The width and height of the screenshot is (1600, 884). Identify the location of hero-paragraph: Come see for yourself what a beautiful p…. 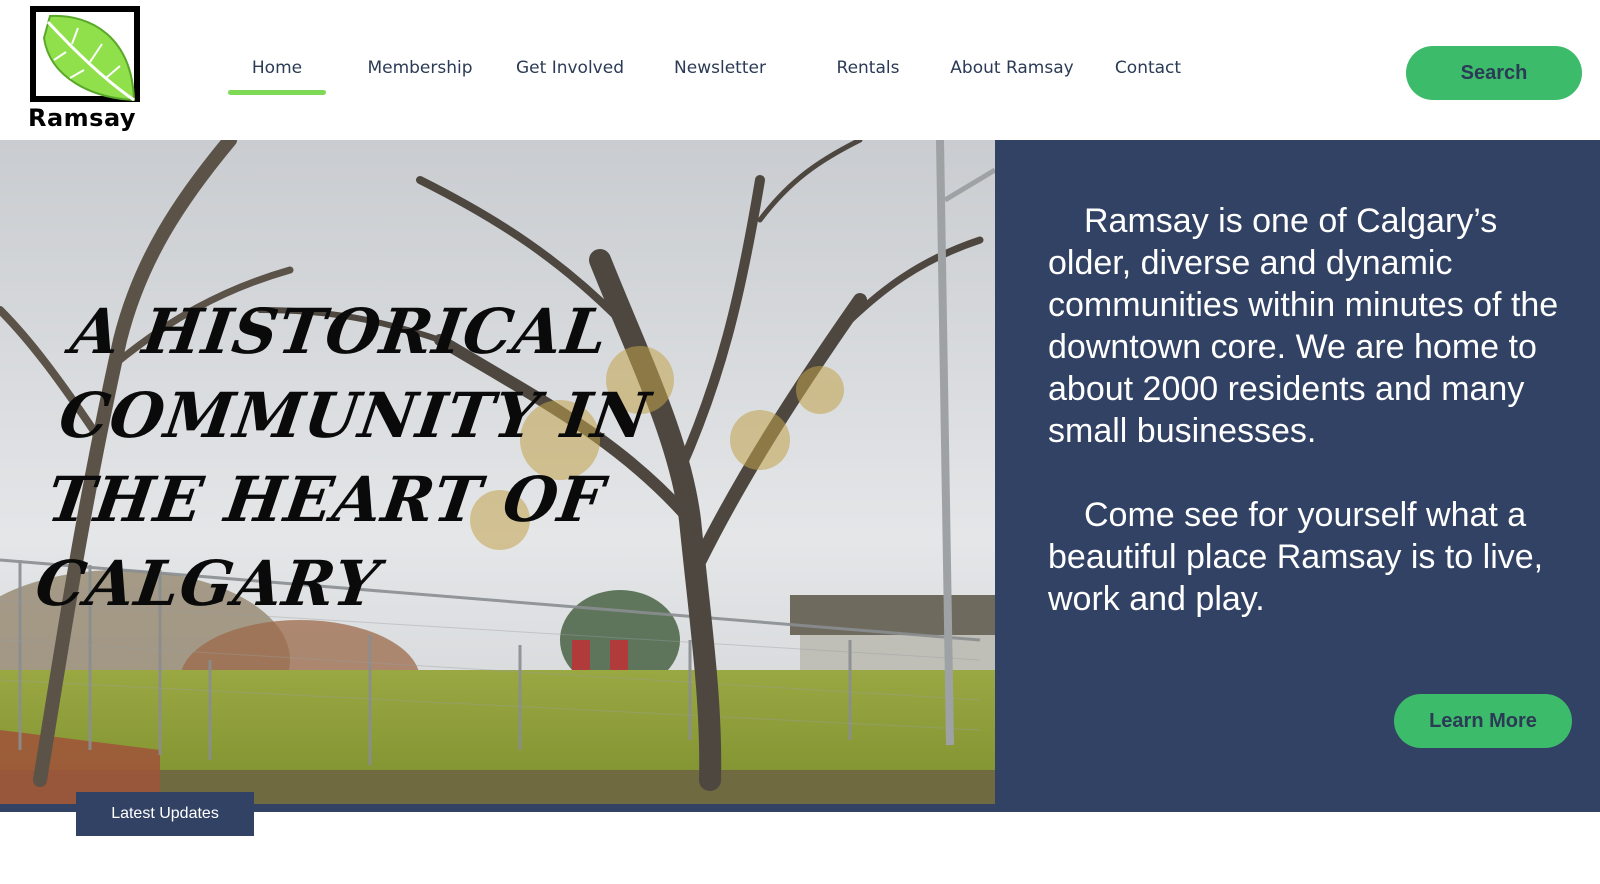
(1296, 557).